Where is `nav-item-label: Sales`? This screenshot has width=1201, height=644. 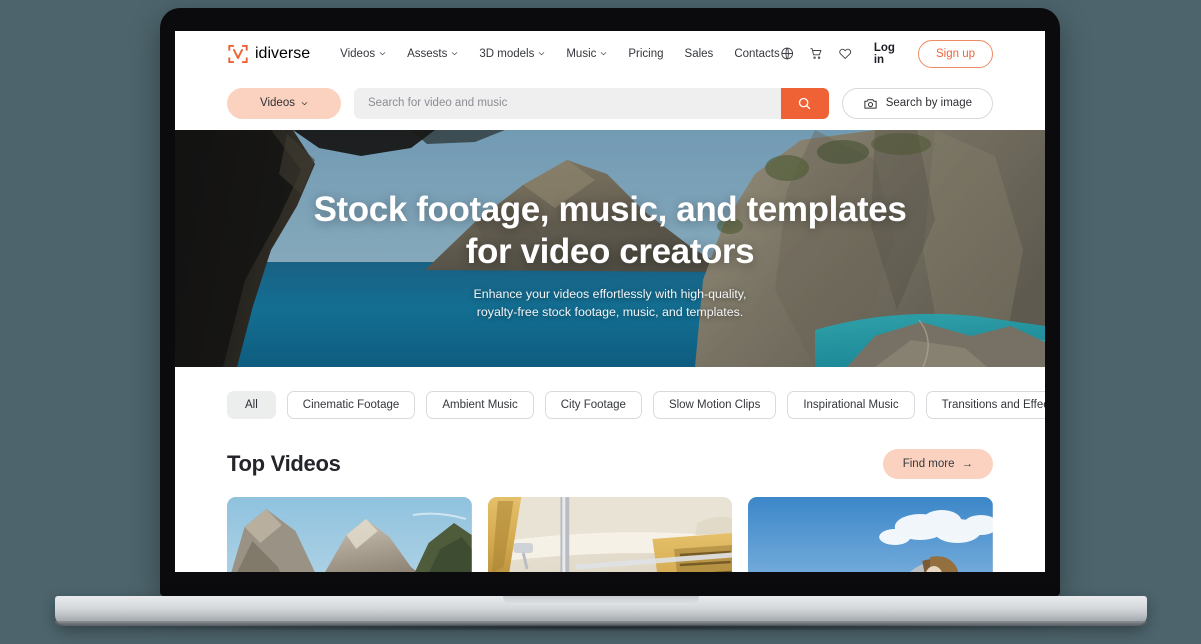 nav-item-label: Sales is located at coordinates (699, 53).